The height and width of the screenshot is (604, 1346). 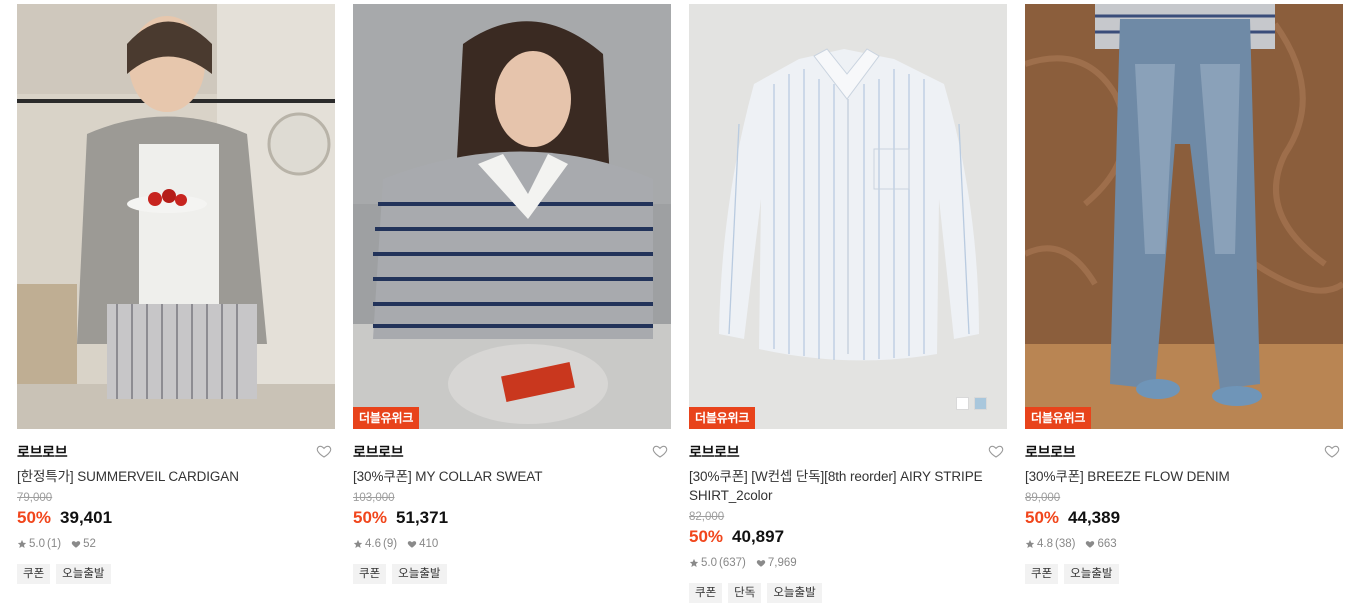 What do you see at coordinates (54, 544) in the screenshot?
I see `review-count: (1)` at bounding box center [54, 544].